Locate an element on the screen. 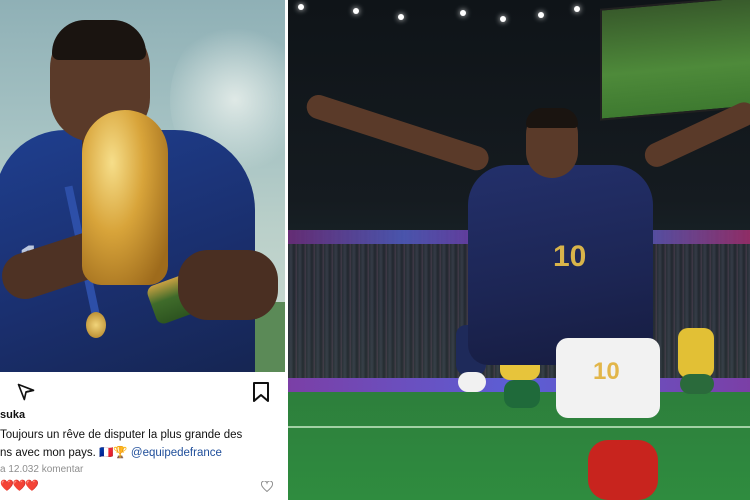 This screenshot has width=750, height=500. send-icon is located at coordinates (26, 392).